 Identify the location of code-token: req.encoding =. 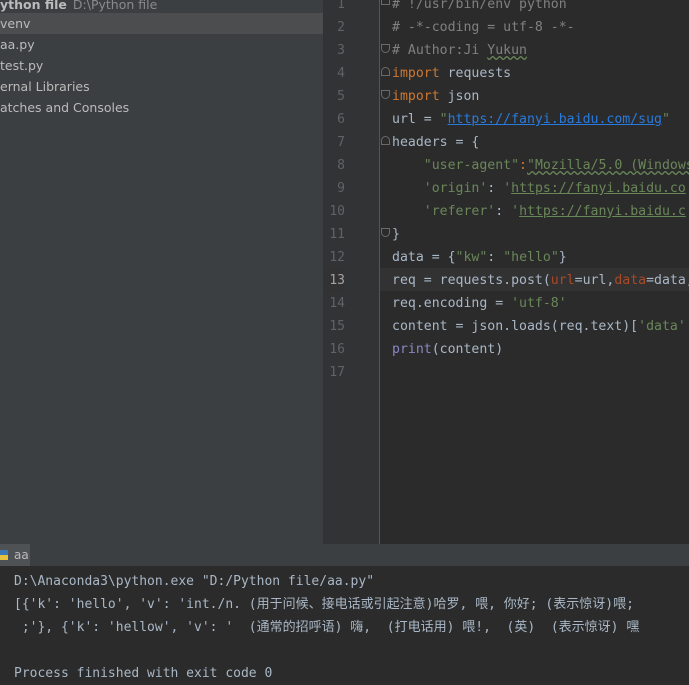
(452, 303).